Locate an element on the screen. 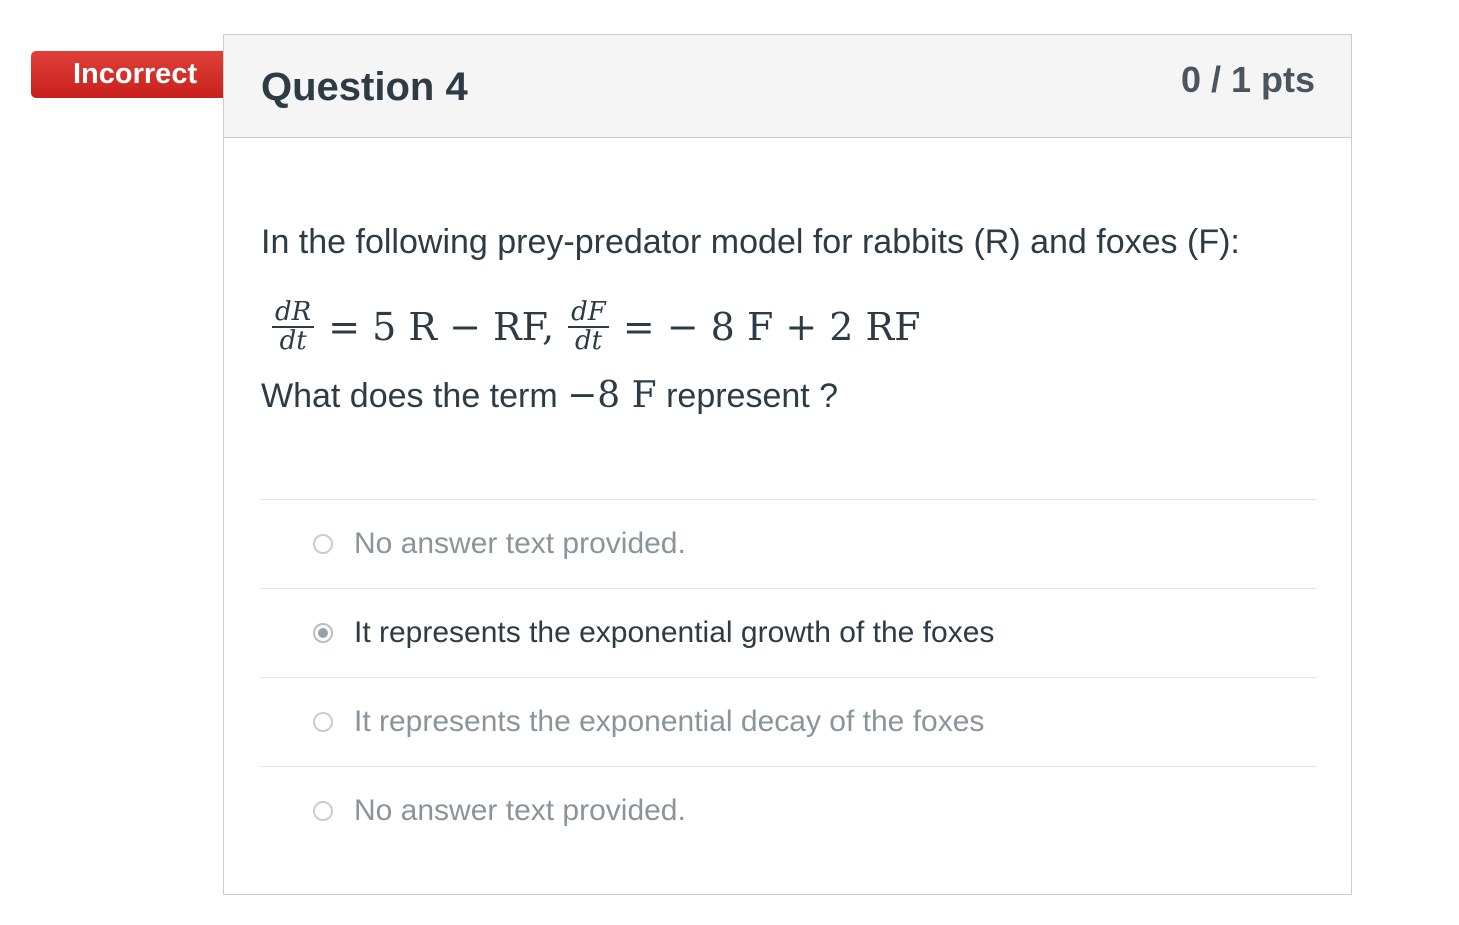 The height and width of the screenshot is (925, 1459). incorrect-label: Incorrect is located at coordinates (135, 74).